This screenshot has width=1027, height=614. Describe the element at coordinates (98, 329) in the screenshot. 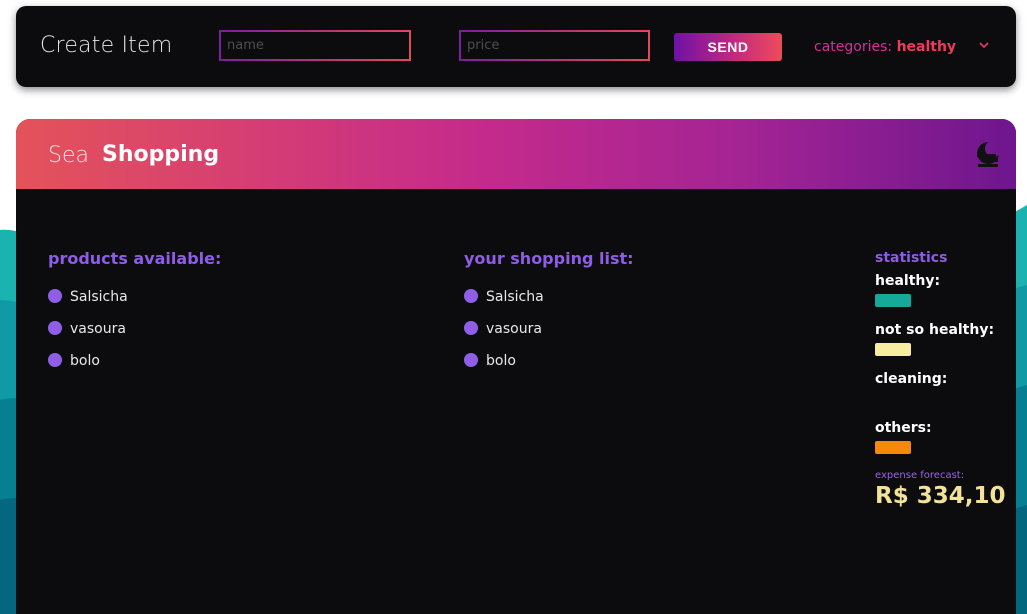

I see `product-item-label: vasoura` at that location.